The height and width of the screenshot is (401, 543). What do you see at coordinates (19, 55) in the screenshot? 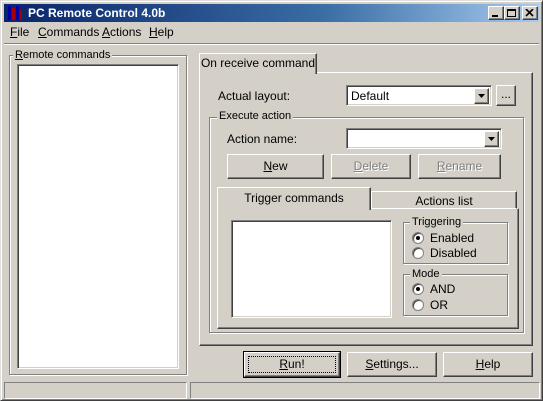
I see `remote-commands-label-key: R` at bounding box center [19, 55].